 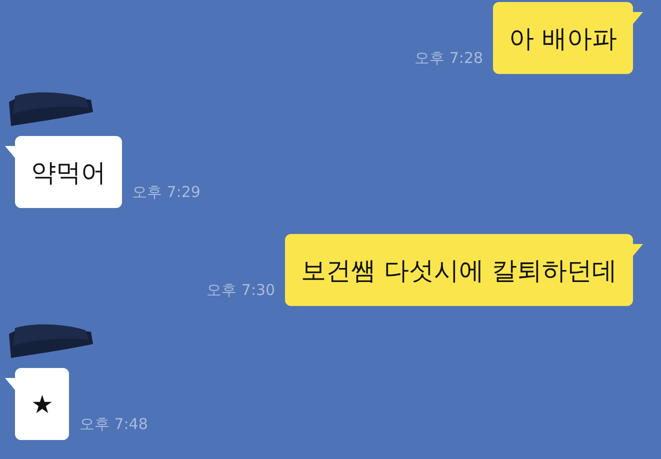 I want to click on message-time: 오후 7:48, so click(x=113, y=424).